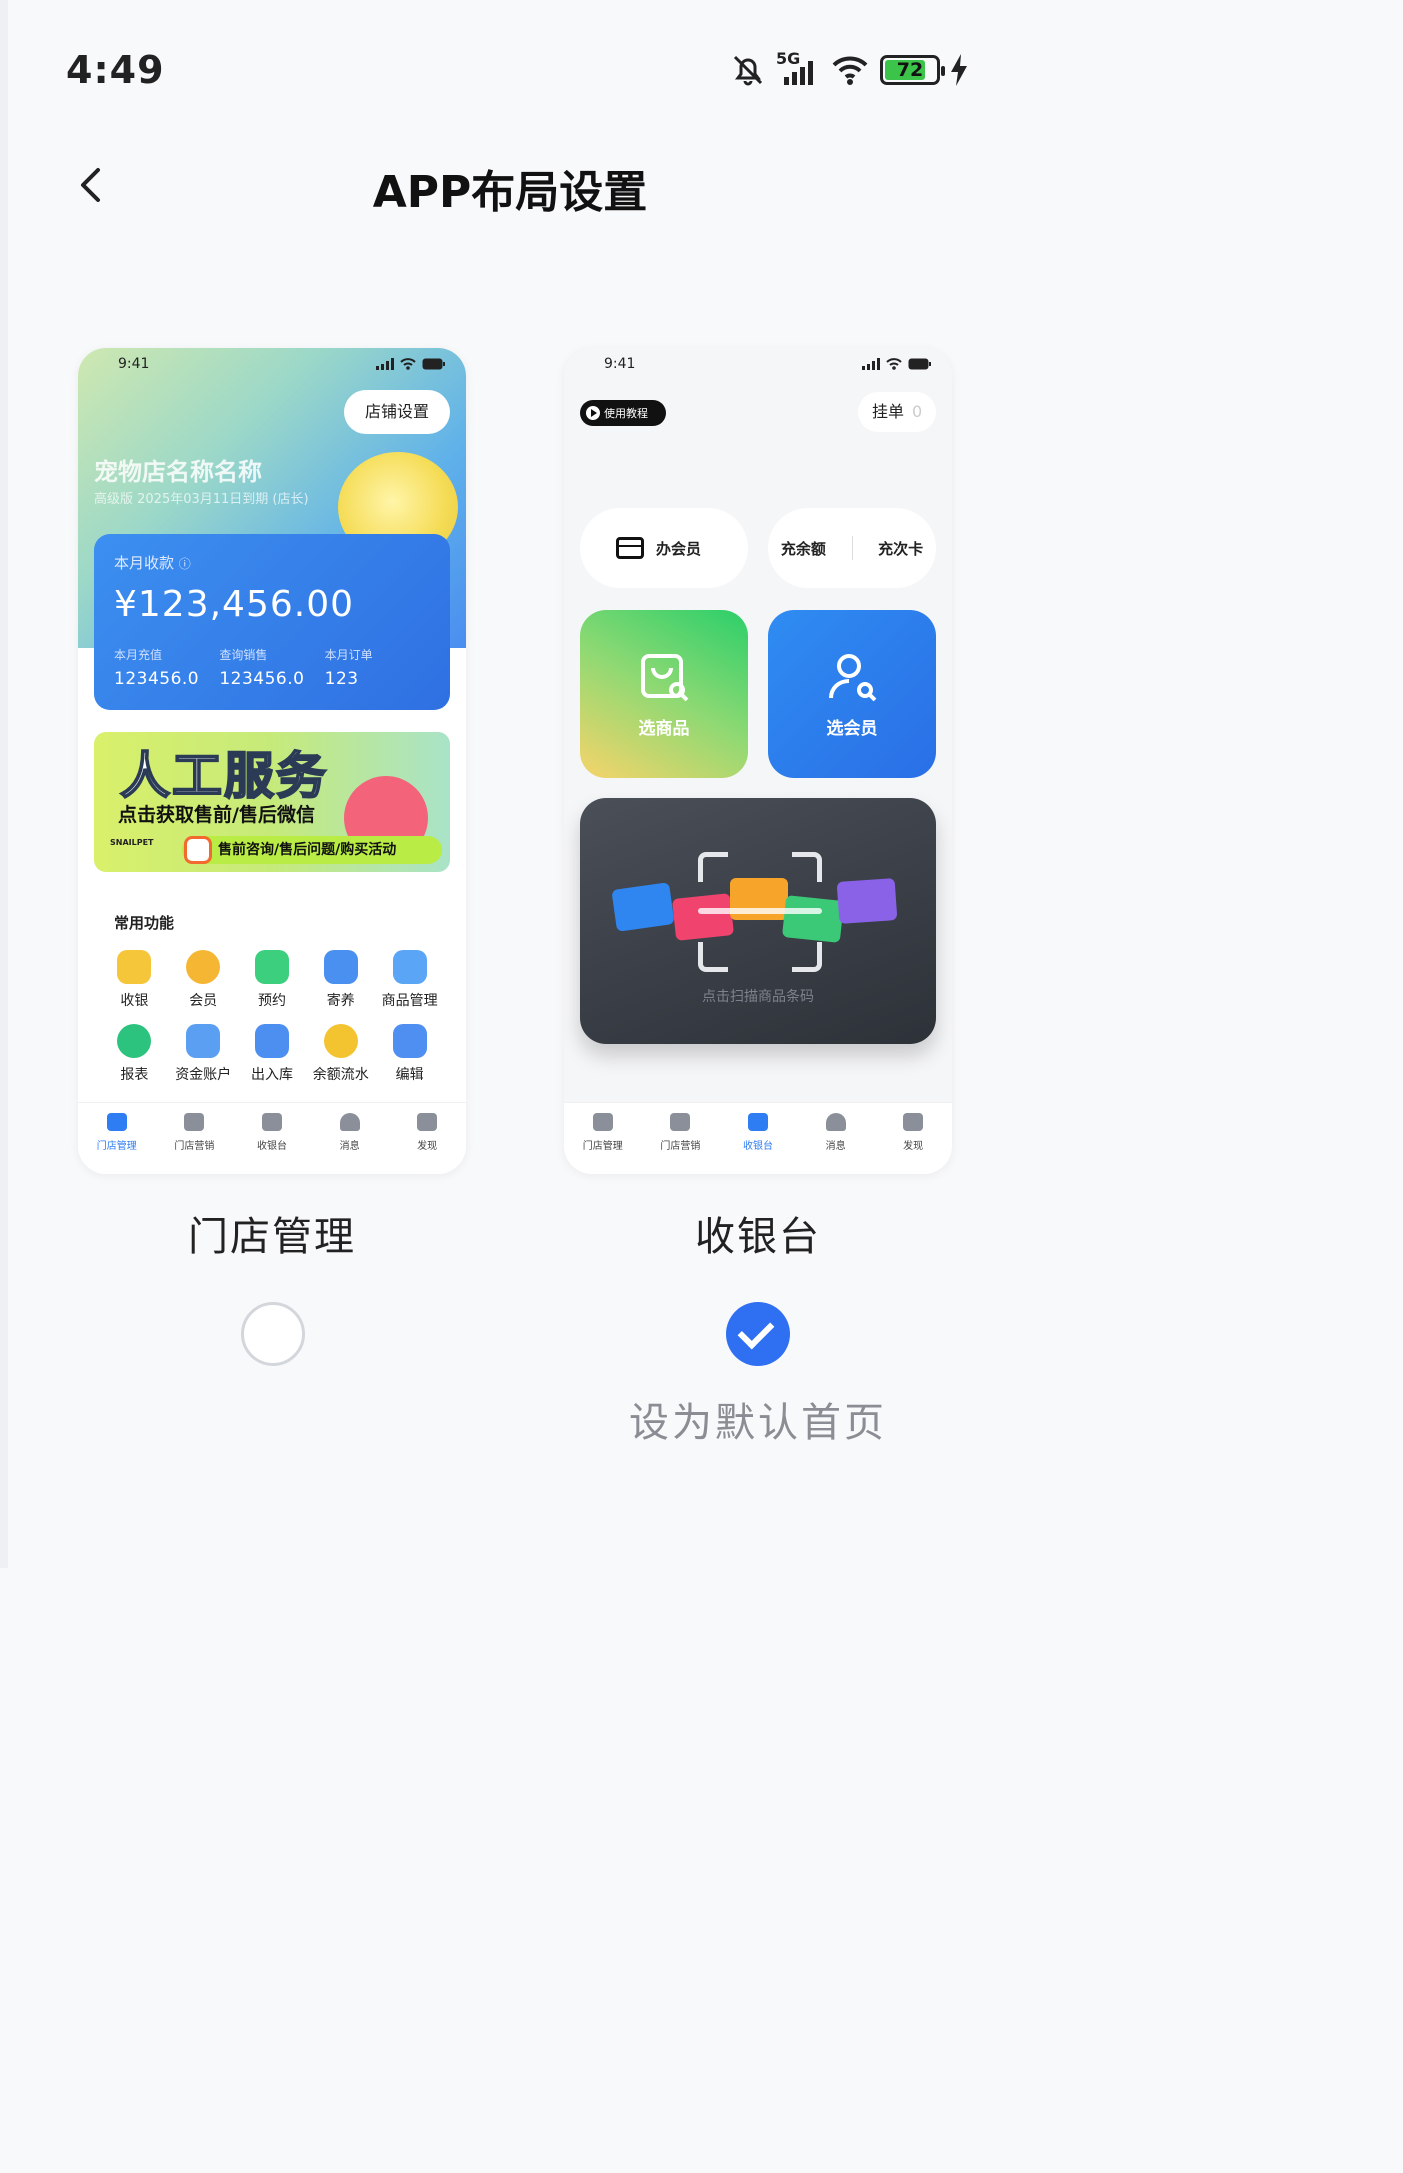  I want to click on signal-icon, so click(871, 364).